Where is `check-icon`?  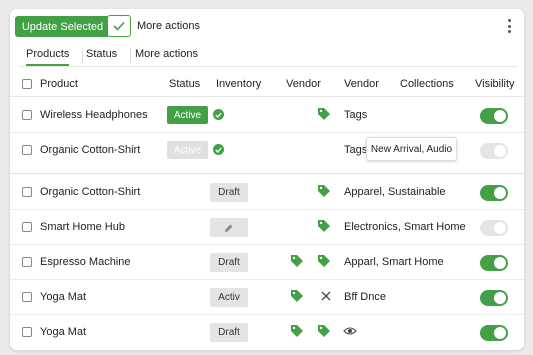 check-icon is located at coordinates (119, 26).